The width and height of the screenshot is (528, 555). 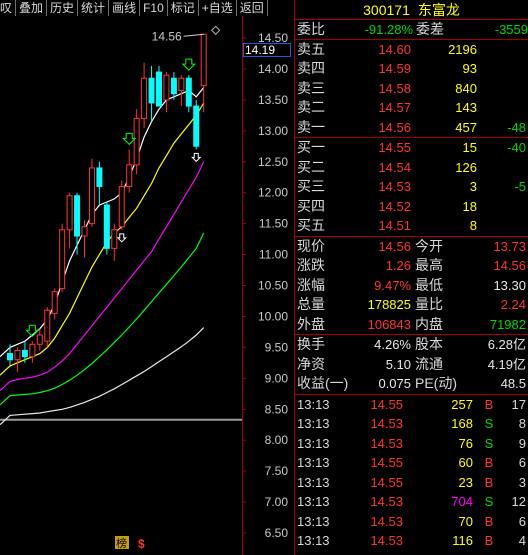 I want to click on quote-label: 今开, so click(x=429, y=245).